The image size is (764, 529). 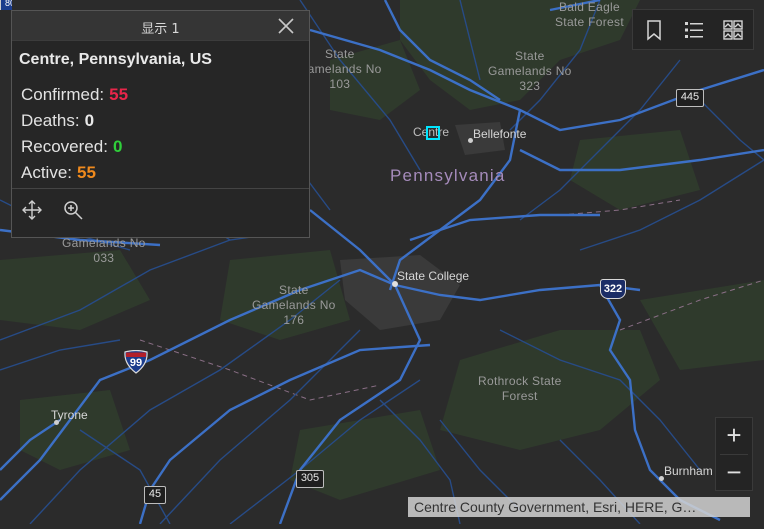 What do you see at coordinates (69, 415) in the screenshot?
I see `town-label: Tyrone` at bounding box center [69, 415].